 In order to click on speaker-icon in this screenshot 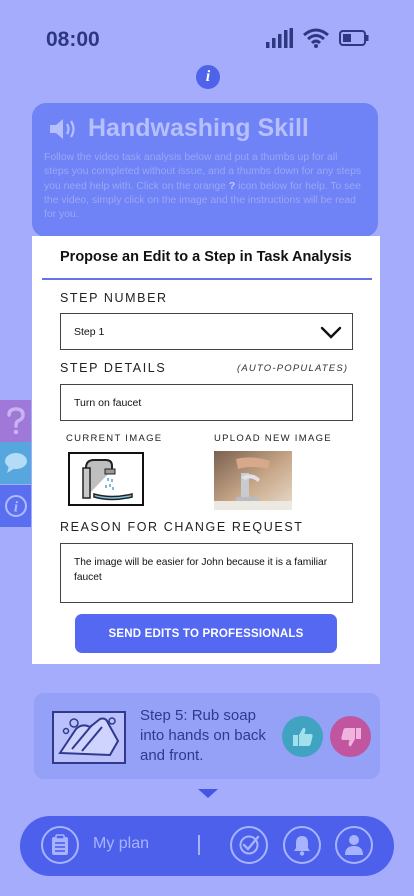, I will do `click(64, 129)`.